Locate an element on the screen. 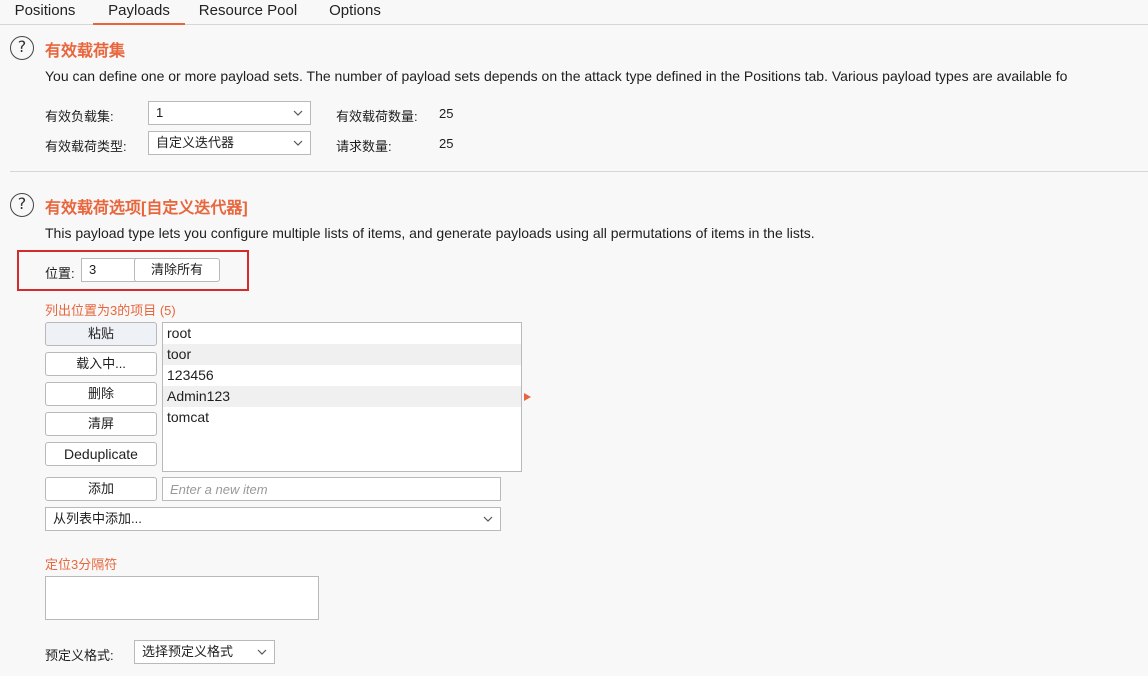 The image size is (1148, 676). payload-items-list: root toor 123456 Admin123 tomcat is located at coordinates (342, 397).